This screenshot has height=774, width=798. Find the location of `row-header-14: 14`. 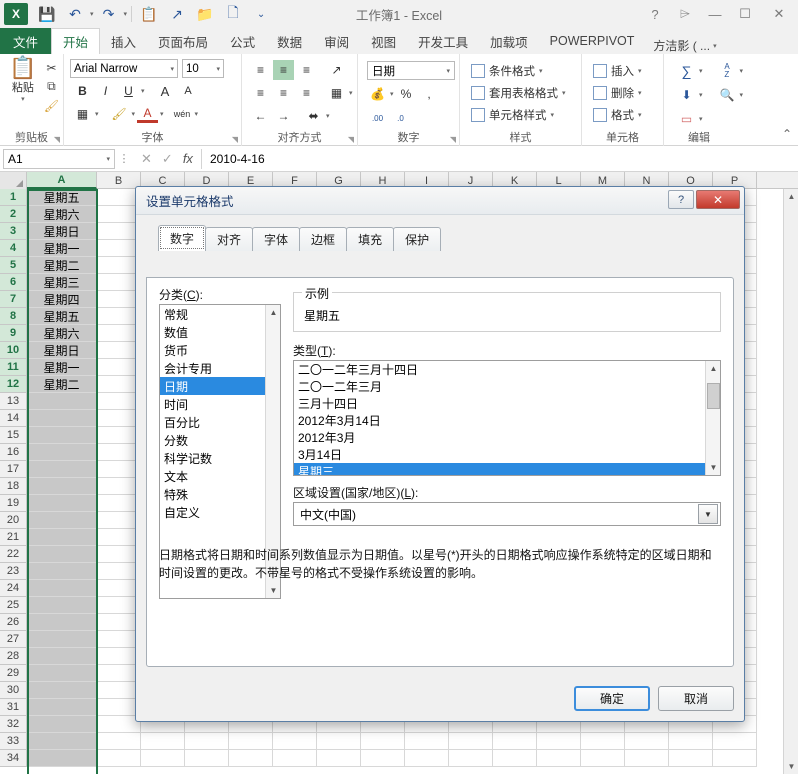

row-header-14: 14 is located at coordinates (13, 418).